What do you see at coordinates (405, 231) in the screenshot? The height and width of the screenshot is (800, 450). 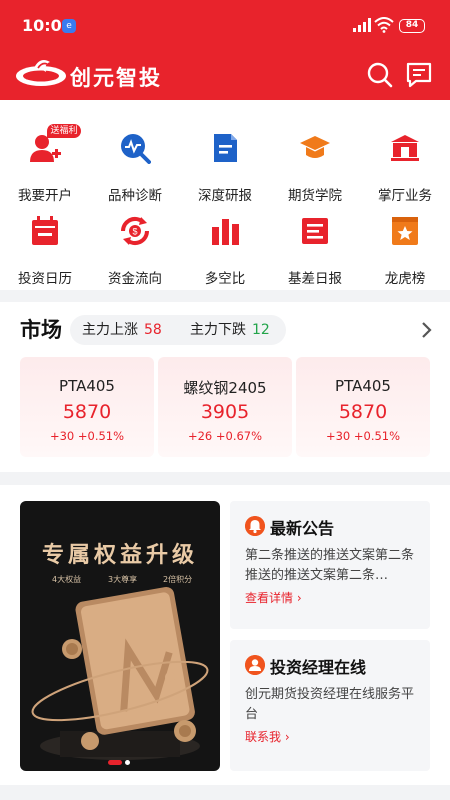 I see `ranking-icon` at bounding box center [405, 231].